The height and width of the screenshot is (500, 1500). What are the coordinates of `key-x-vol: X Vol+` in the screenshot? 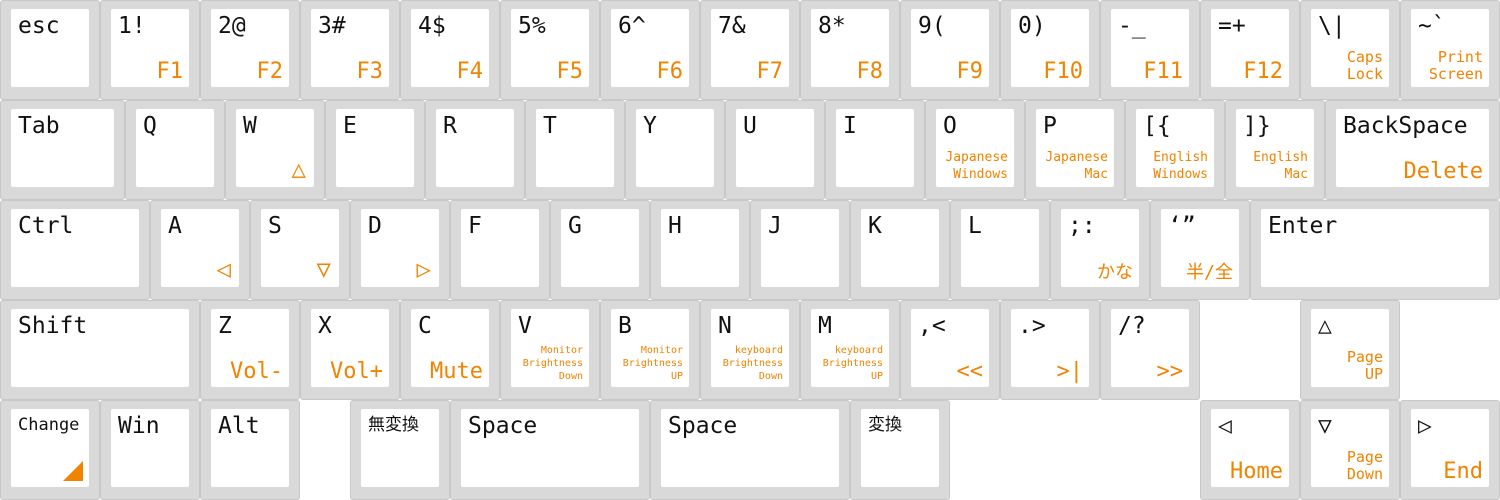 It's located at (350, 350).